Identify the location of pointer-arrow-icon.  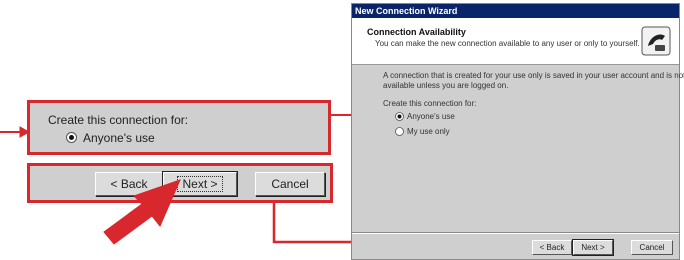
(142, 212).